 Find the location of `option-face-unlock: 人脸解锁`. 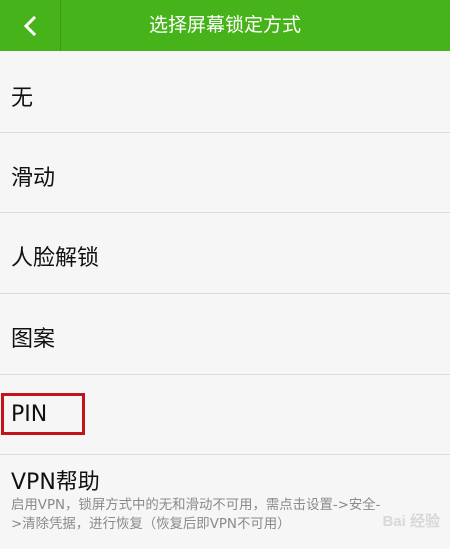

option-face-unlock: 人脸解锁 is located at coordinates (225, 253).